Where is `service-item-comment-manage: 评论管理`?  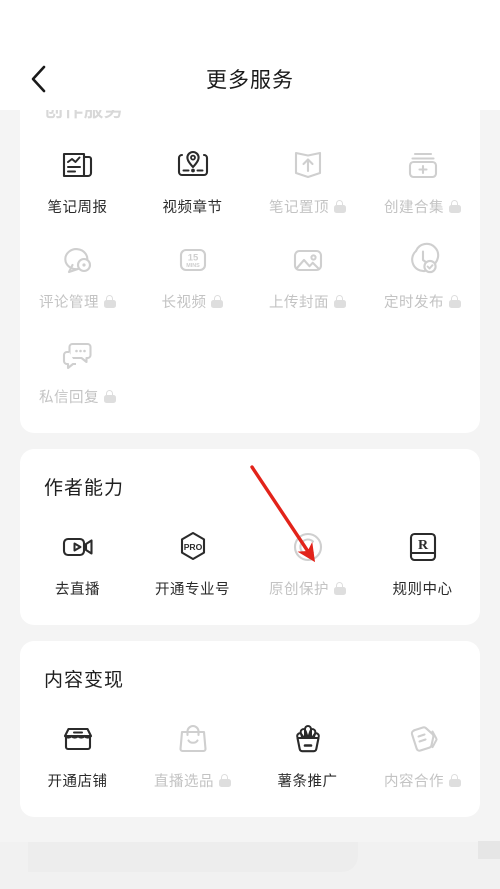 service-item-comment-manage: 评论管理 is located at coordinates (77, 272).